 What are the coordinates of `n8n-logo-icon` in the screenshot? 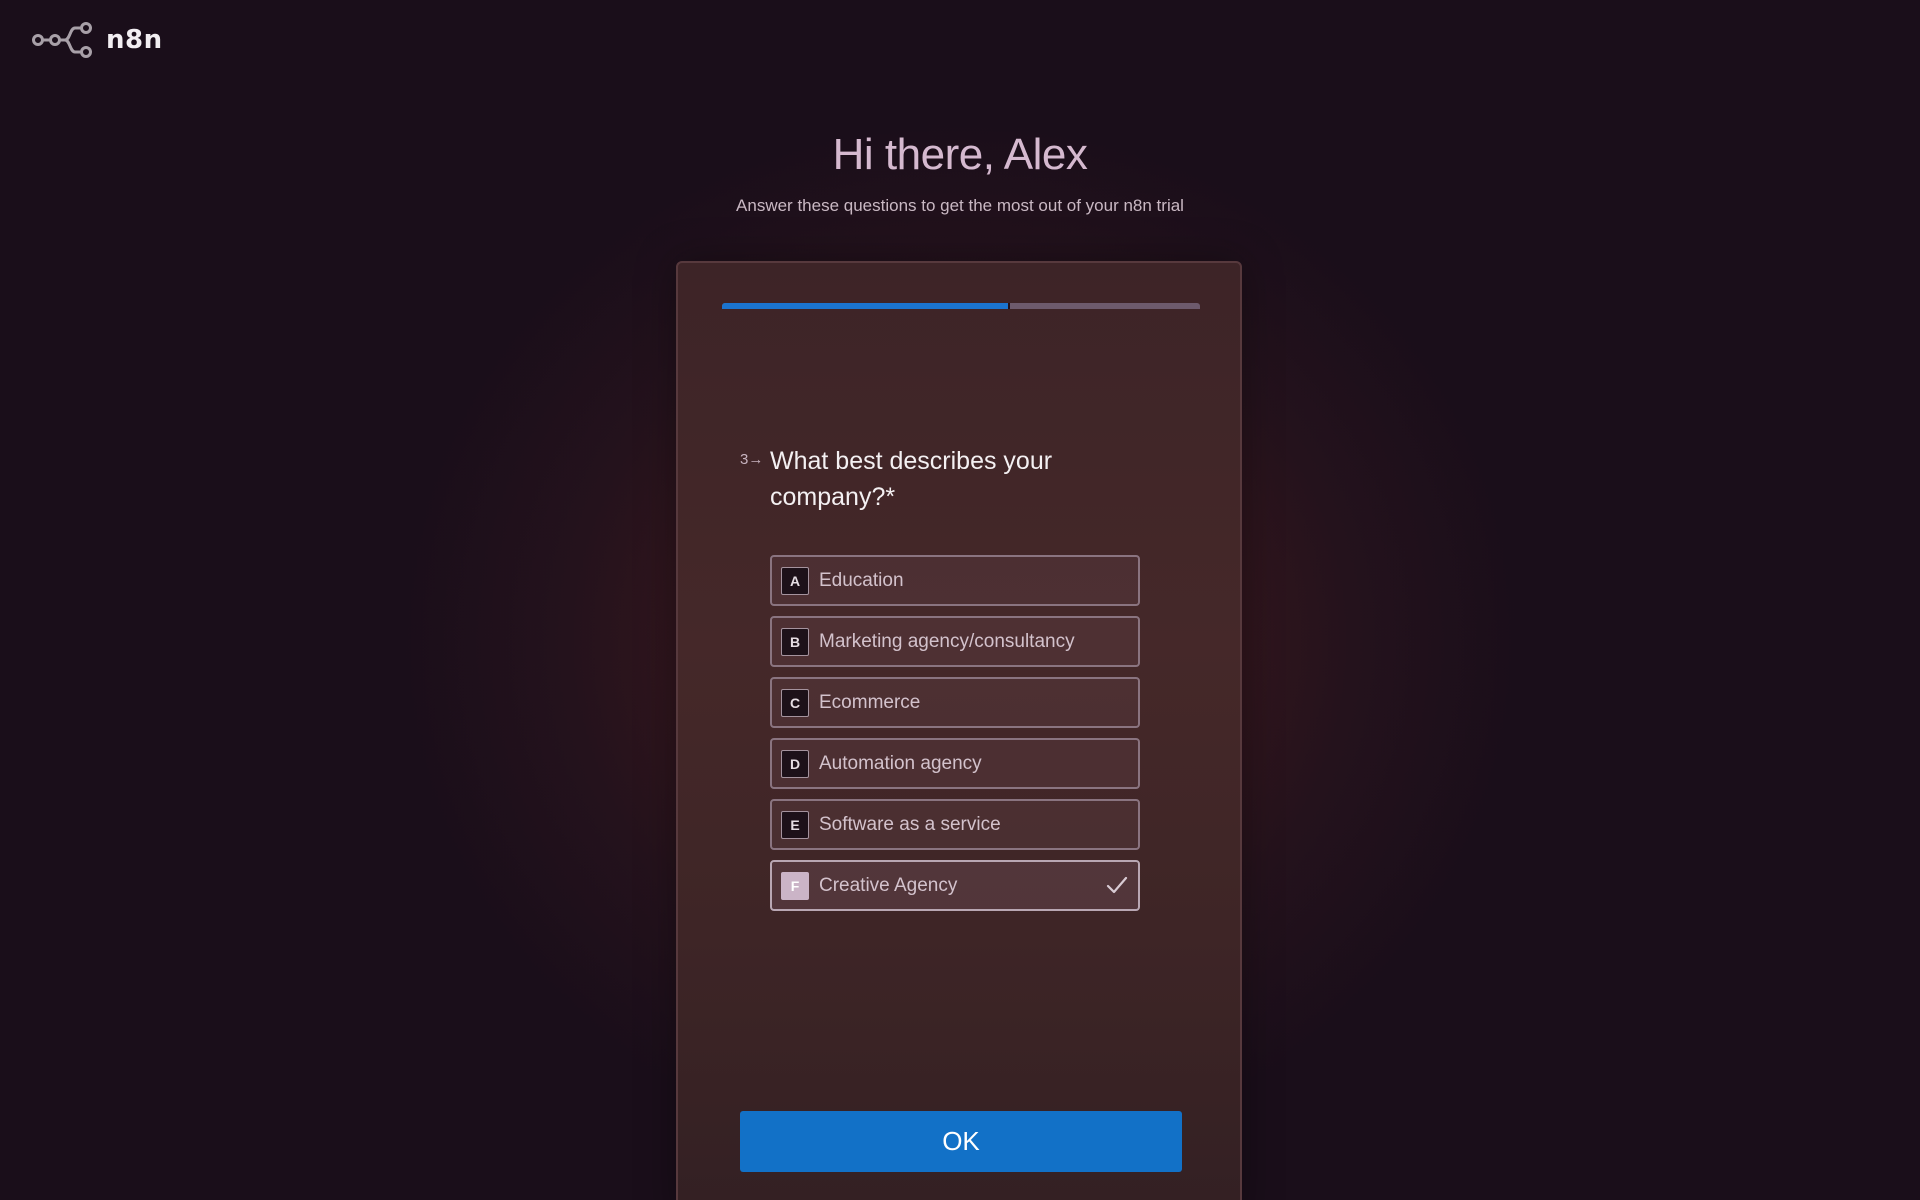 It's located at (62, 40).